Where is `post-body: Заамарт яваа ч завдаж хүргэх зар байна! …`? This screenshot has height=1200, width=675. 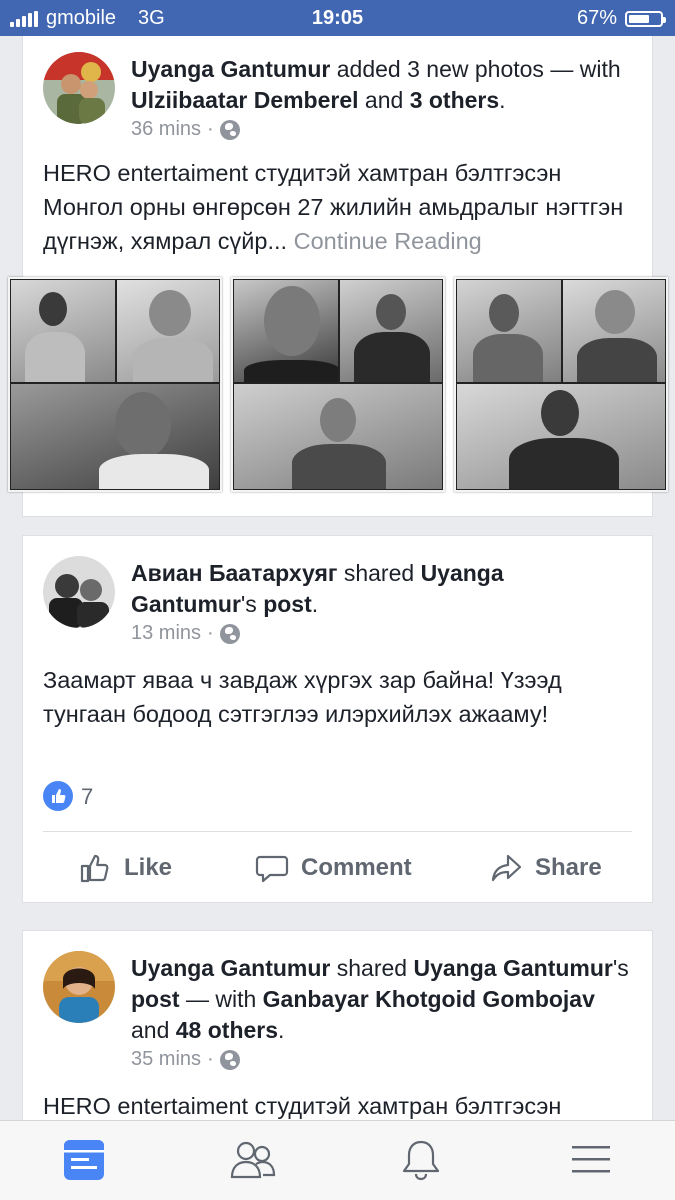 post-body: Заамарт яваа ч завдаж хүргэх зар байна! … is located at coordinates (302, 697).